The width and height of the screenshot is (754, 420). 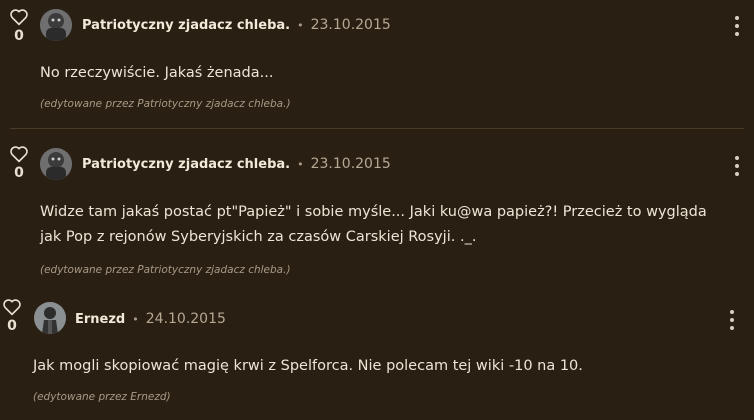 I want to click on edited-note: (edytowane przez Ernezd), so click(x=102, y=397).